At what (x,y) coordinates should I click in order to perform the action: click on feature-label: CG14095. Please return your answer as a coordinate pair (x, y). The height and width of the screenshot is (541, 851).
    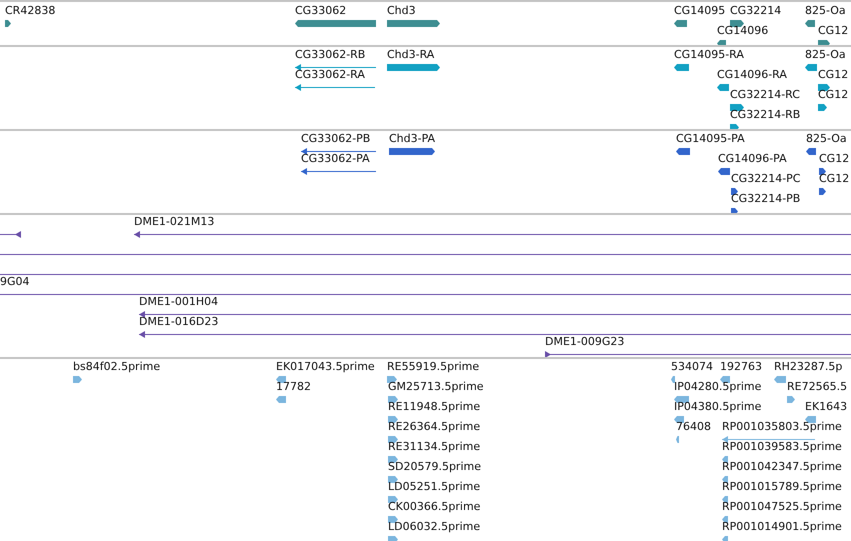
    Looking at the image, I should click on (700, 11).